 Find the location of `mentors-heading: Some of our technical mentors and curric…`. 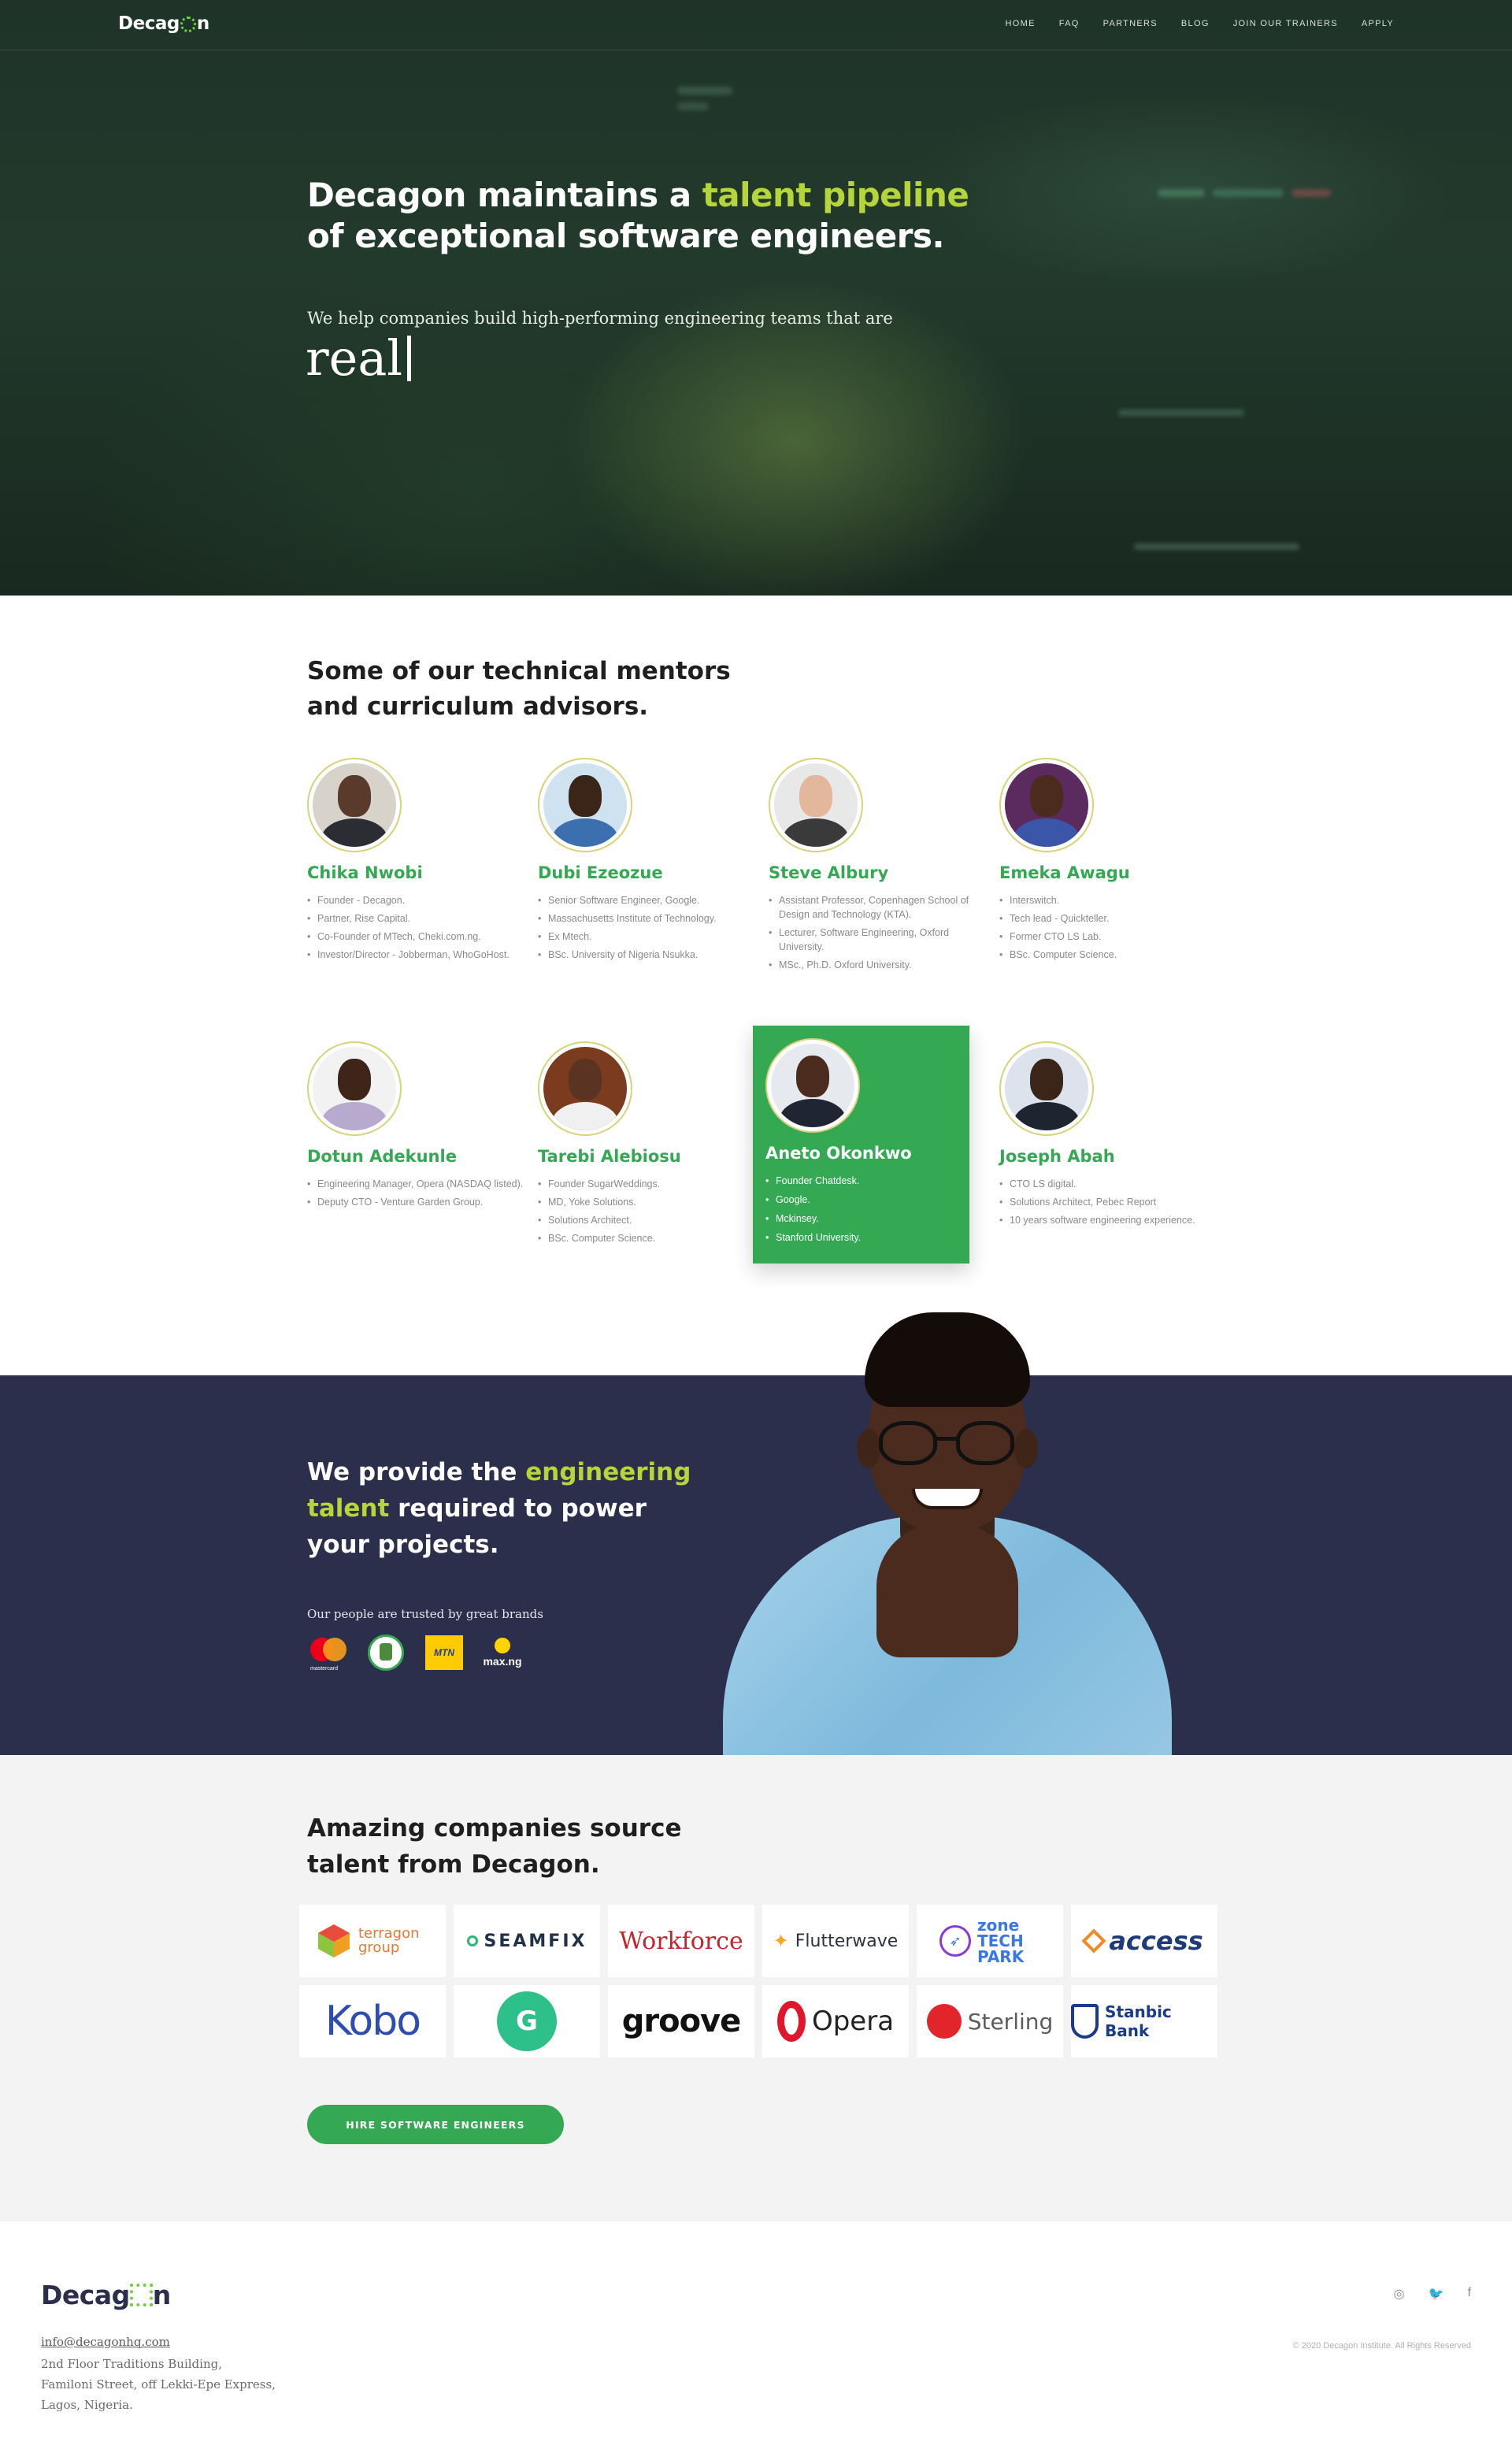

mentors-heading: Some of our technical mentors and curric… is located at coordinates (519, 689).